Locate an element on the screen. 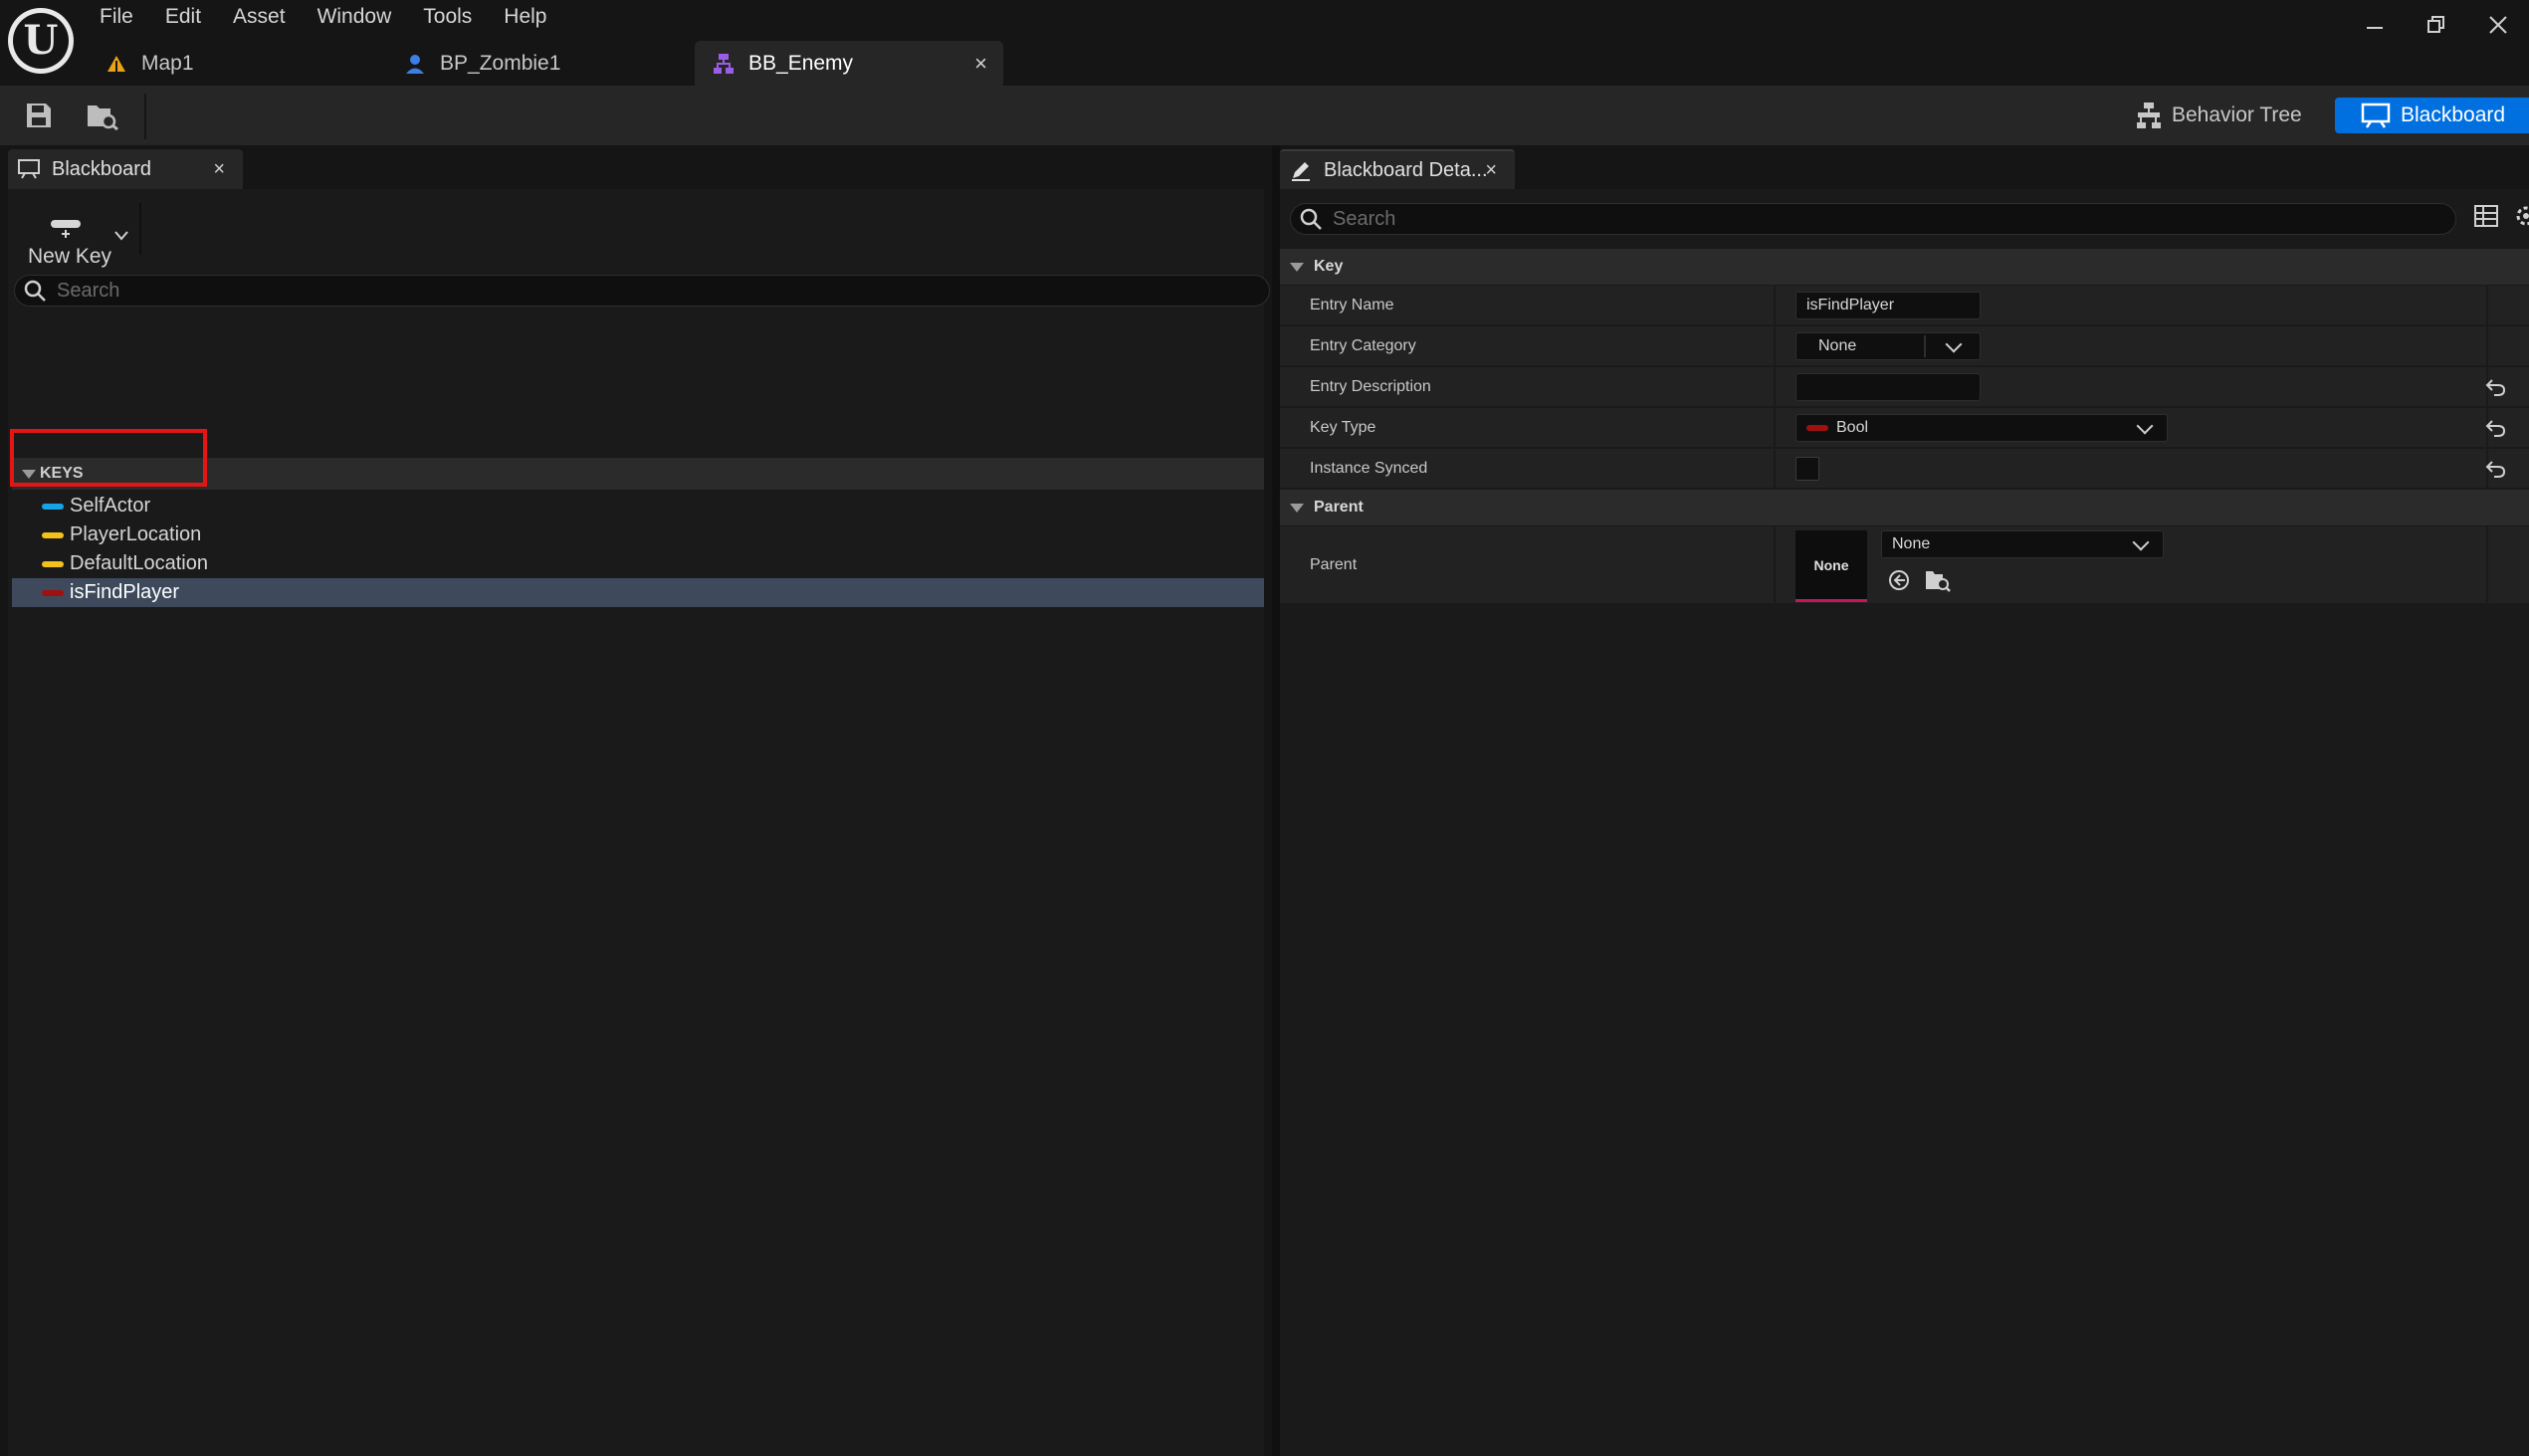 The image size is (2529, 1456). document-tabs: Map1 BP_Zombie1 BB_Enemy × is located at coordinates (545, 63).